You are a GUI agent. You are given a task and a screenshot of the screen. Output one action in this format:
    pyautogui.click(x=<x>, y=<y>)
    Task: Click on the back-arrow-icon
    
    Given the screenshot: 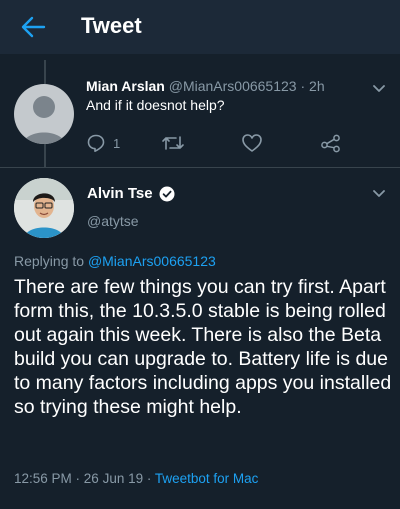 What is the action you would take?
    pyautogui.click(x=33, y=27)
    